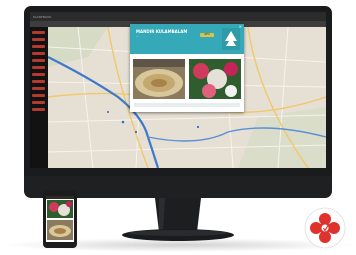 This screenshot has width=356, height=255. I want to click on close-icon: ×, so click(240, 27).